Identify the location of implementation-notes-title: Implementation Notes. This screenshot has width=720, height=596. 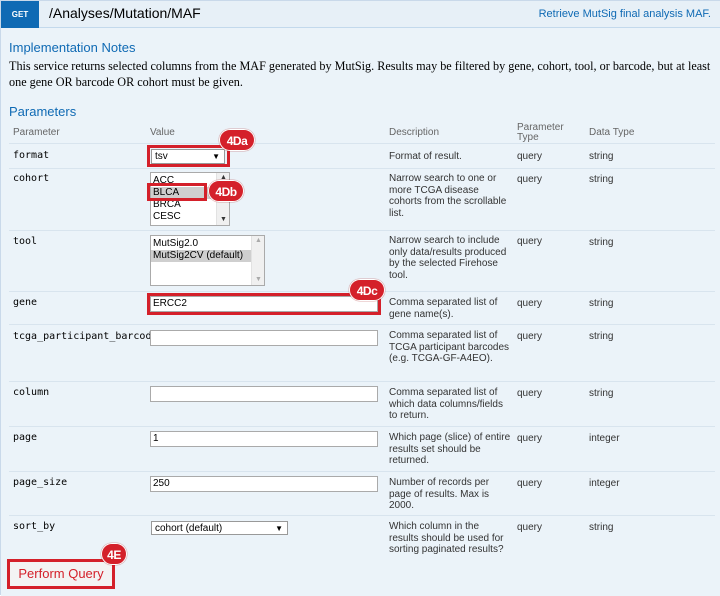
(72, 47).